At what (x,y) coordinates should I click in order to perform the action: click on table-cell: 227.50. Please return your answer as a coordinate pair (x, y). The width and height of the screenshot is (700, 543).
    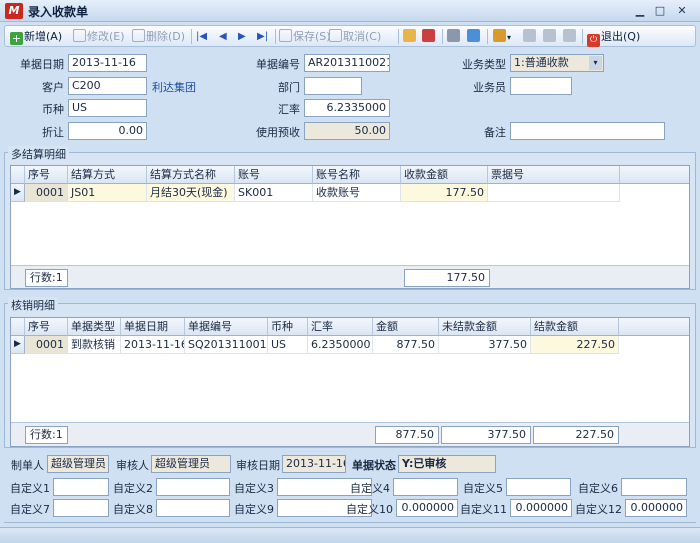
    Looking at the image, I should click on (575, 345).